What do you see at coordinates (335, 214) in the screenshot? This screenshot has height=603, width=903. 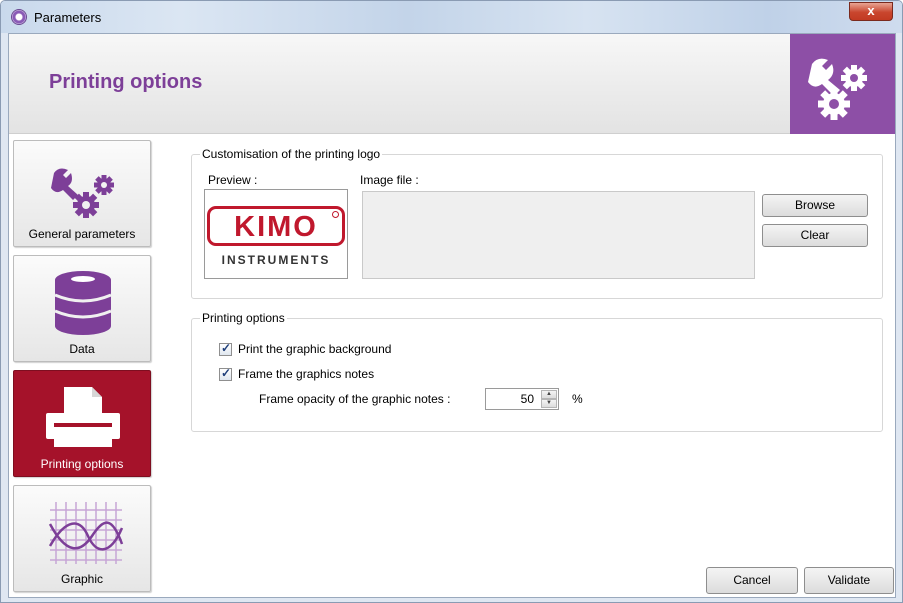 I see `registered-icon` at bounding box center [335, 214].